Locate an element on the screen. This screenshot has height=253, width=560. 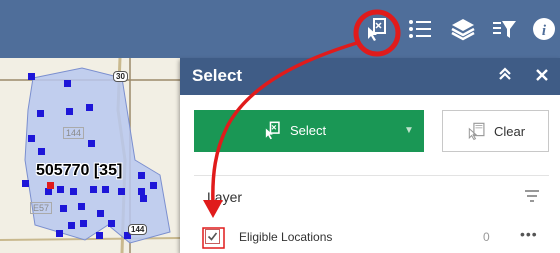
layer-options-button is located at coordinates (532, 198).